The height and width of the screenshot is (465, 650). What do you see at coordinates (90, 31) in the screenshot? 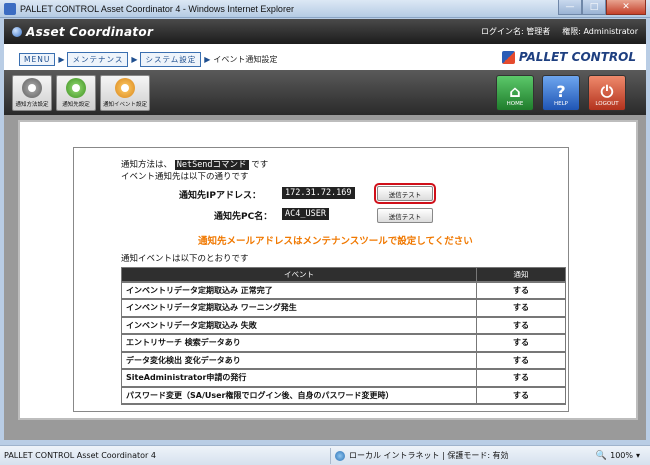
I see `app-name: Asset Coordinator` at bounding box center [90, 31].